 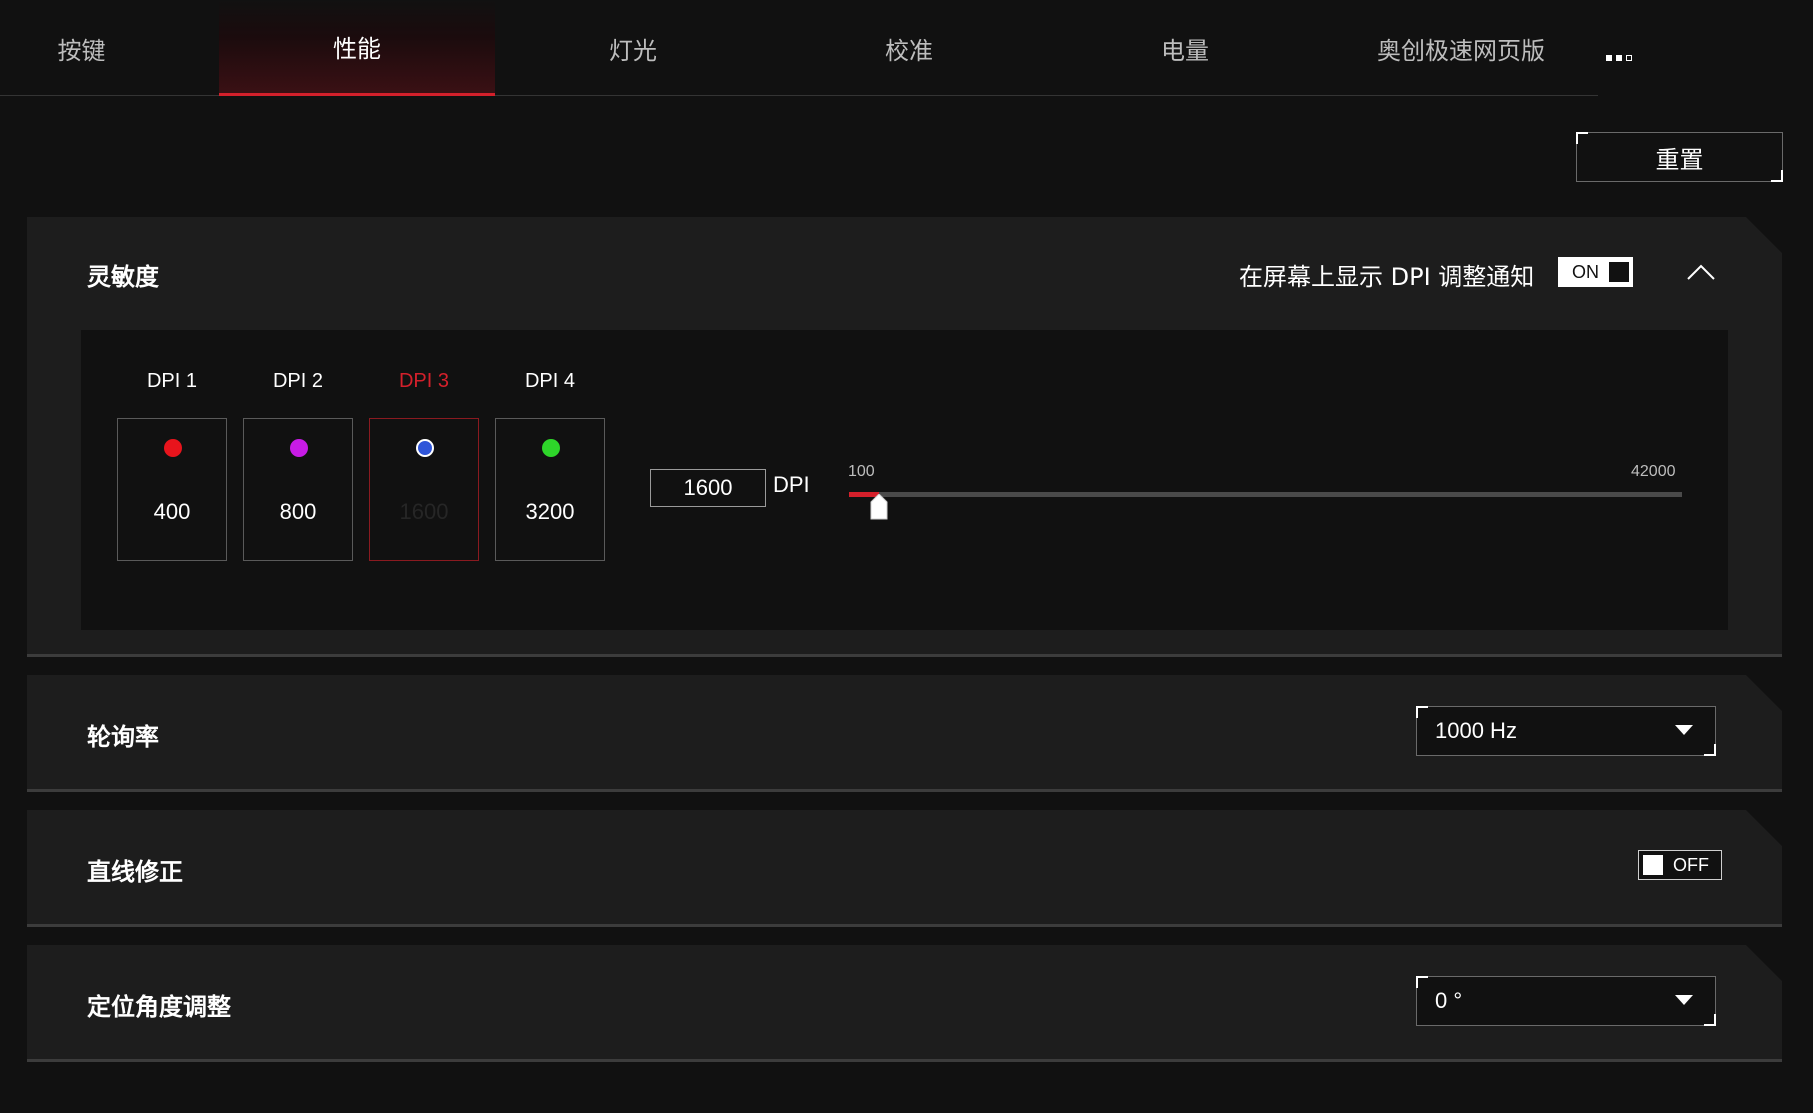 What do you see at coordinates (172, 511) in the screenshot?
I see `dpi-level-value: 400` at bounding box center [172, 511].